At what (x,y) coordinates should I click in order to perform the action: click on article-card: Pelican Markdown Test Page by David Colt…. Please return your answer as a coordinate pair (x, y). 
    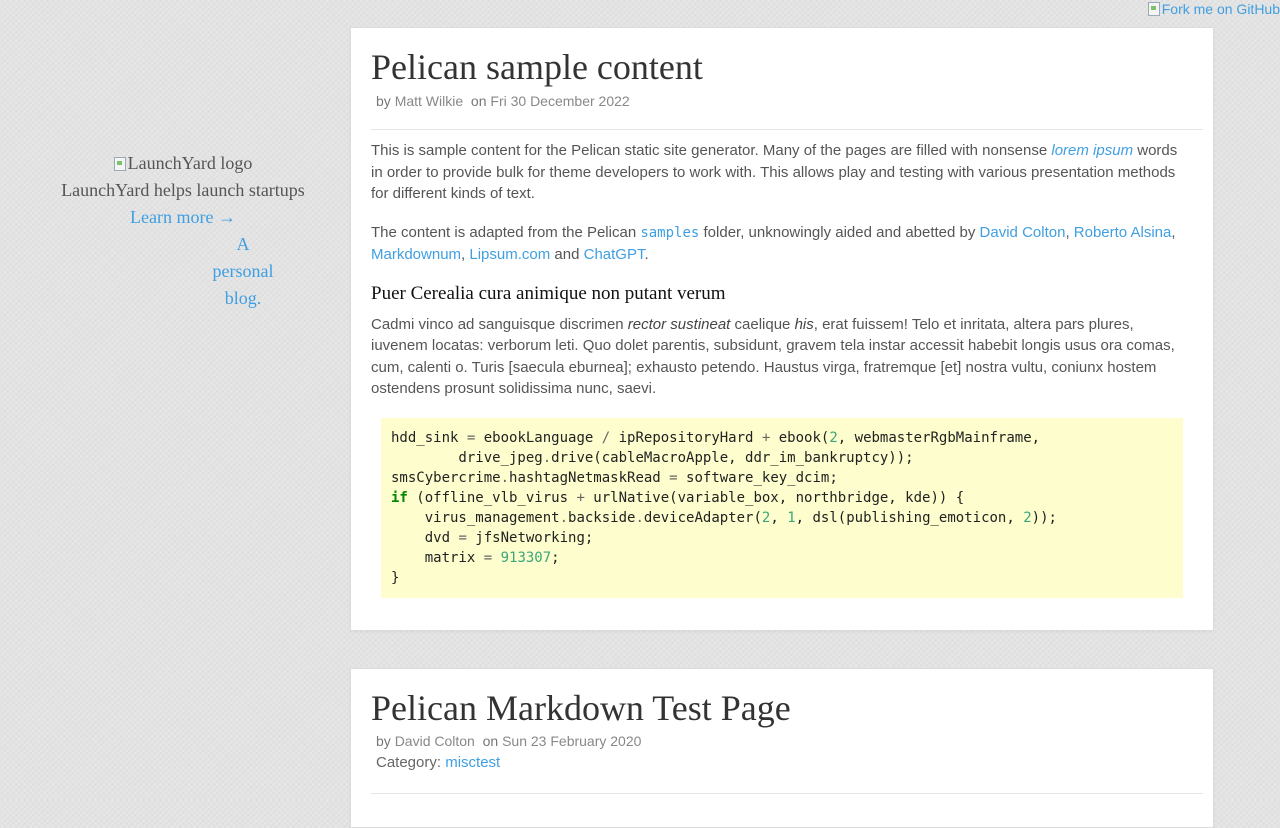
    Looking at the image, I should click on (782, 748).